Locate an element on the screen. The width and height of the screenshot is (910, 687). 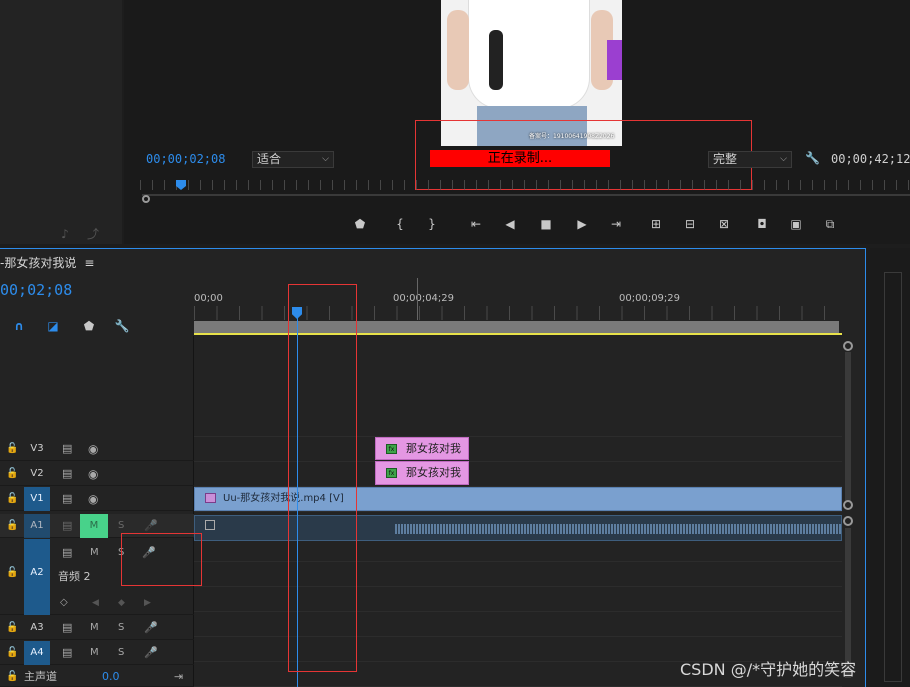
playhead-highlight-box is located at coordinates (322, 478).